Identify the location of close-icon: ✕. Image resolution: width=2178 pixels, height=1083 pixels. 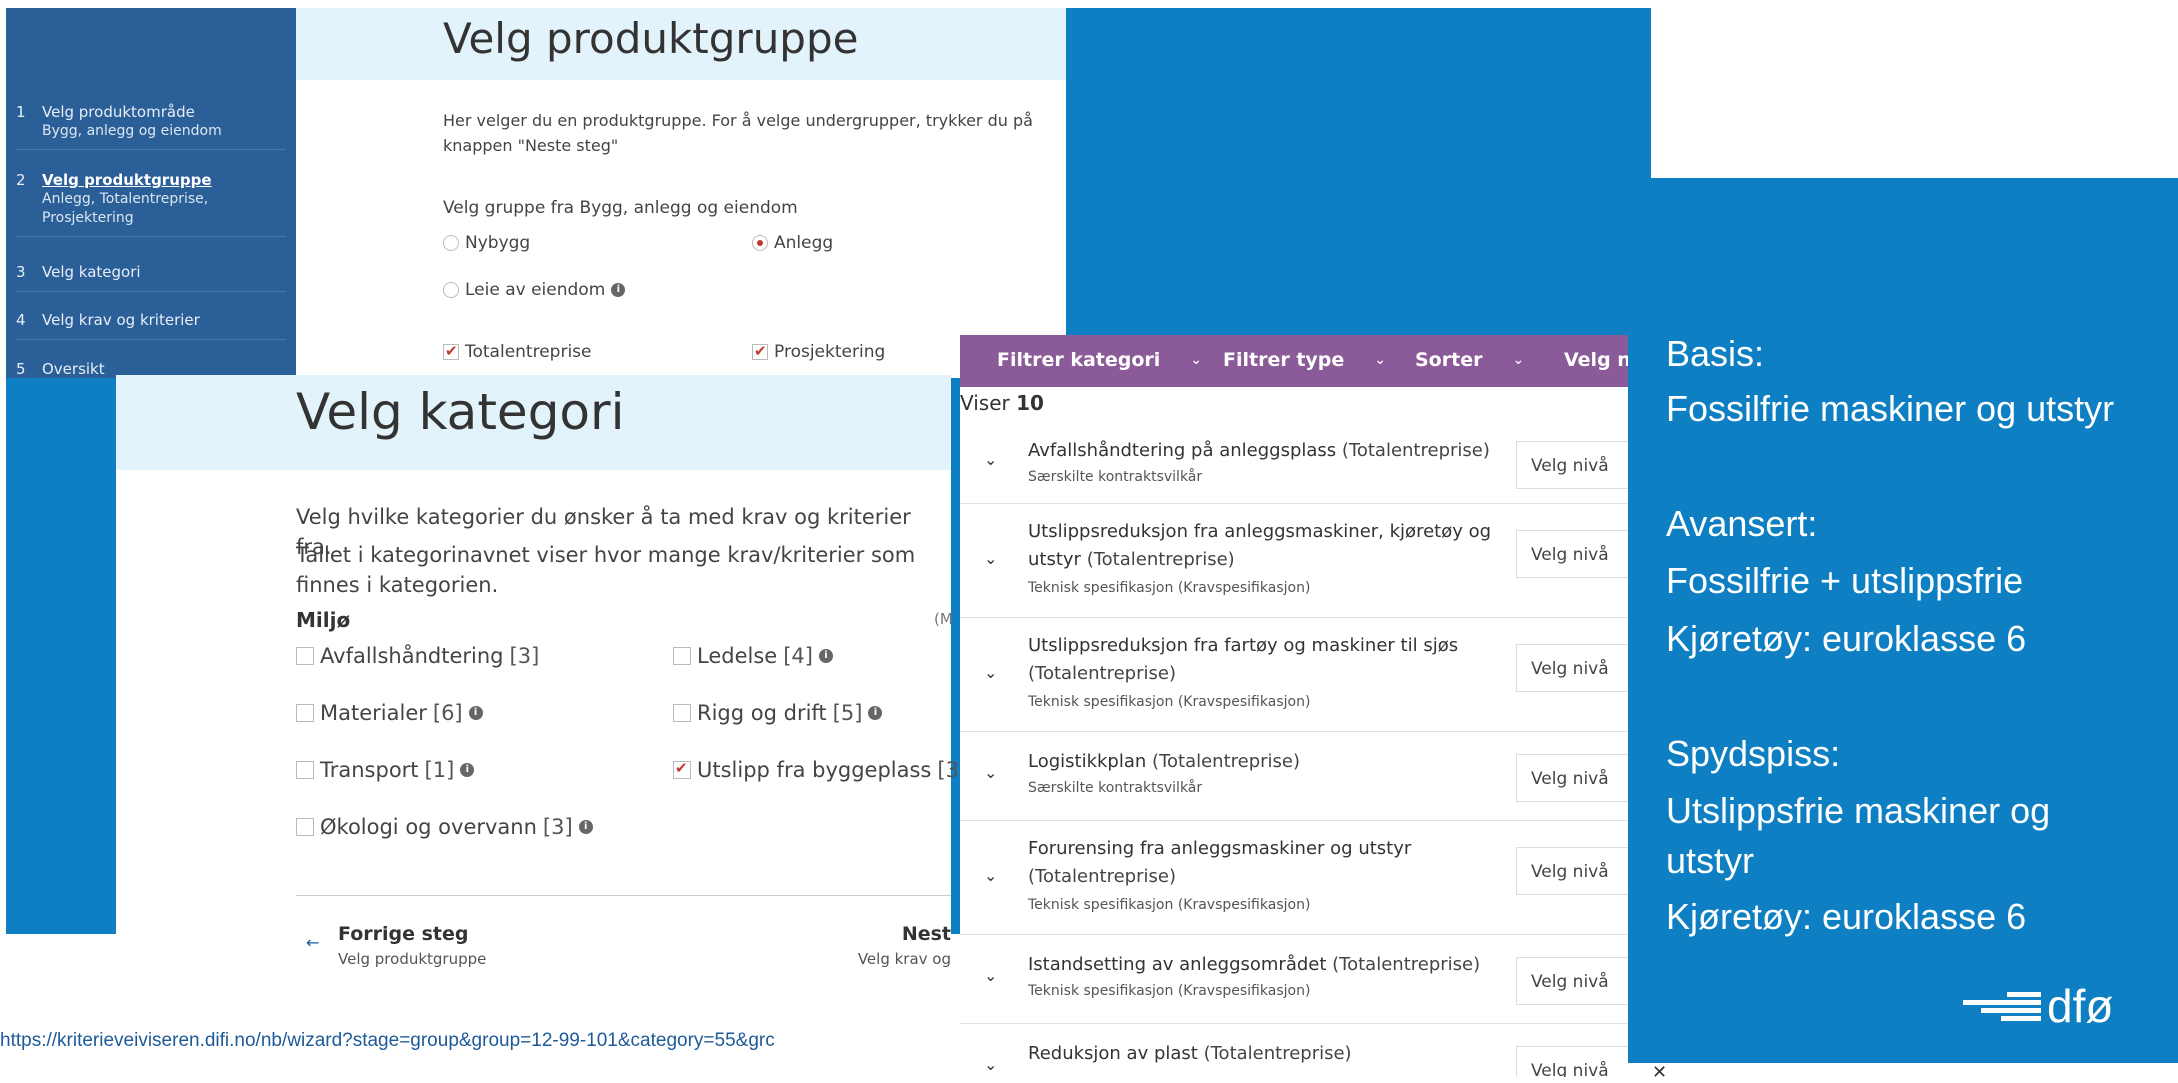
(1659, 1072).